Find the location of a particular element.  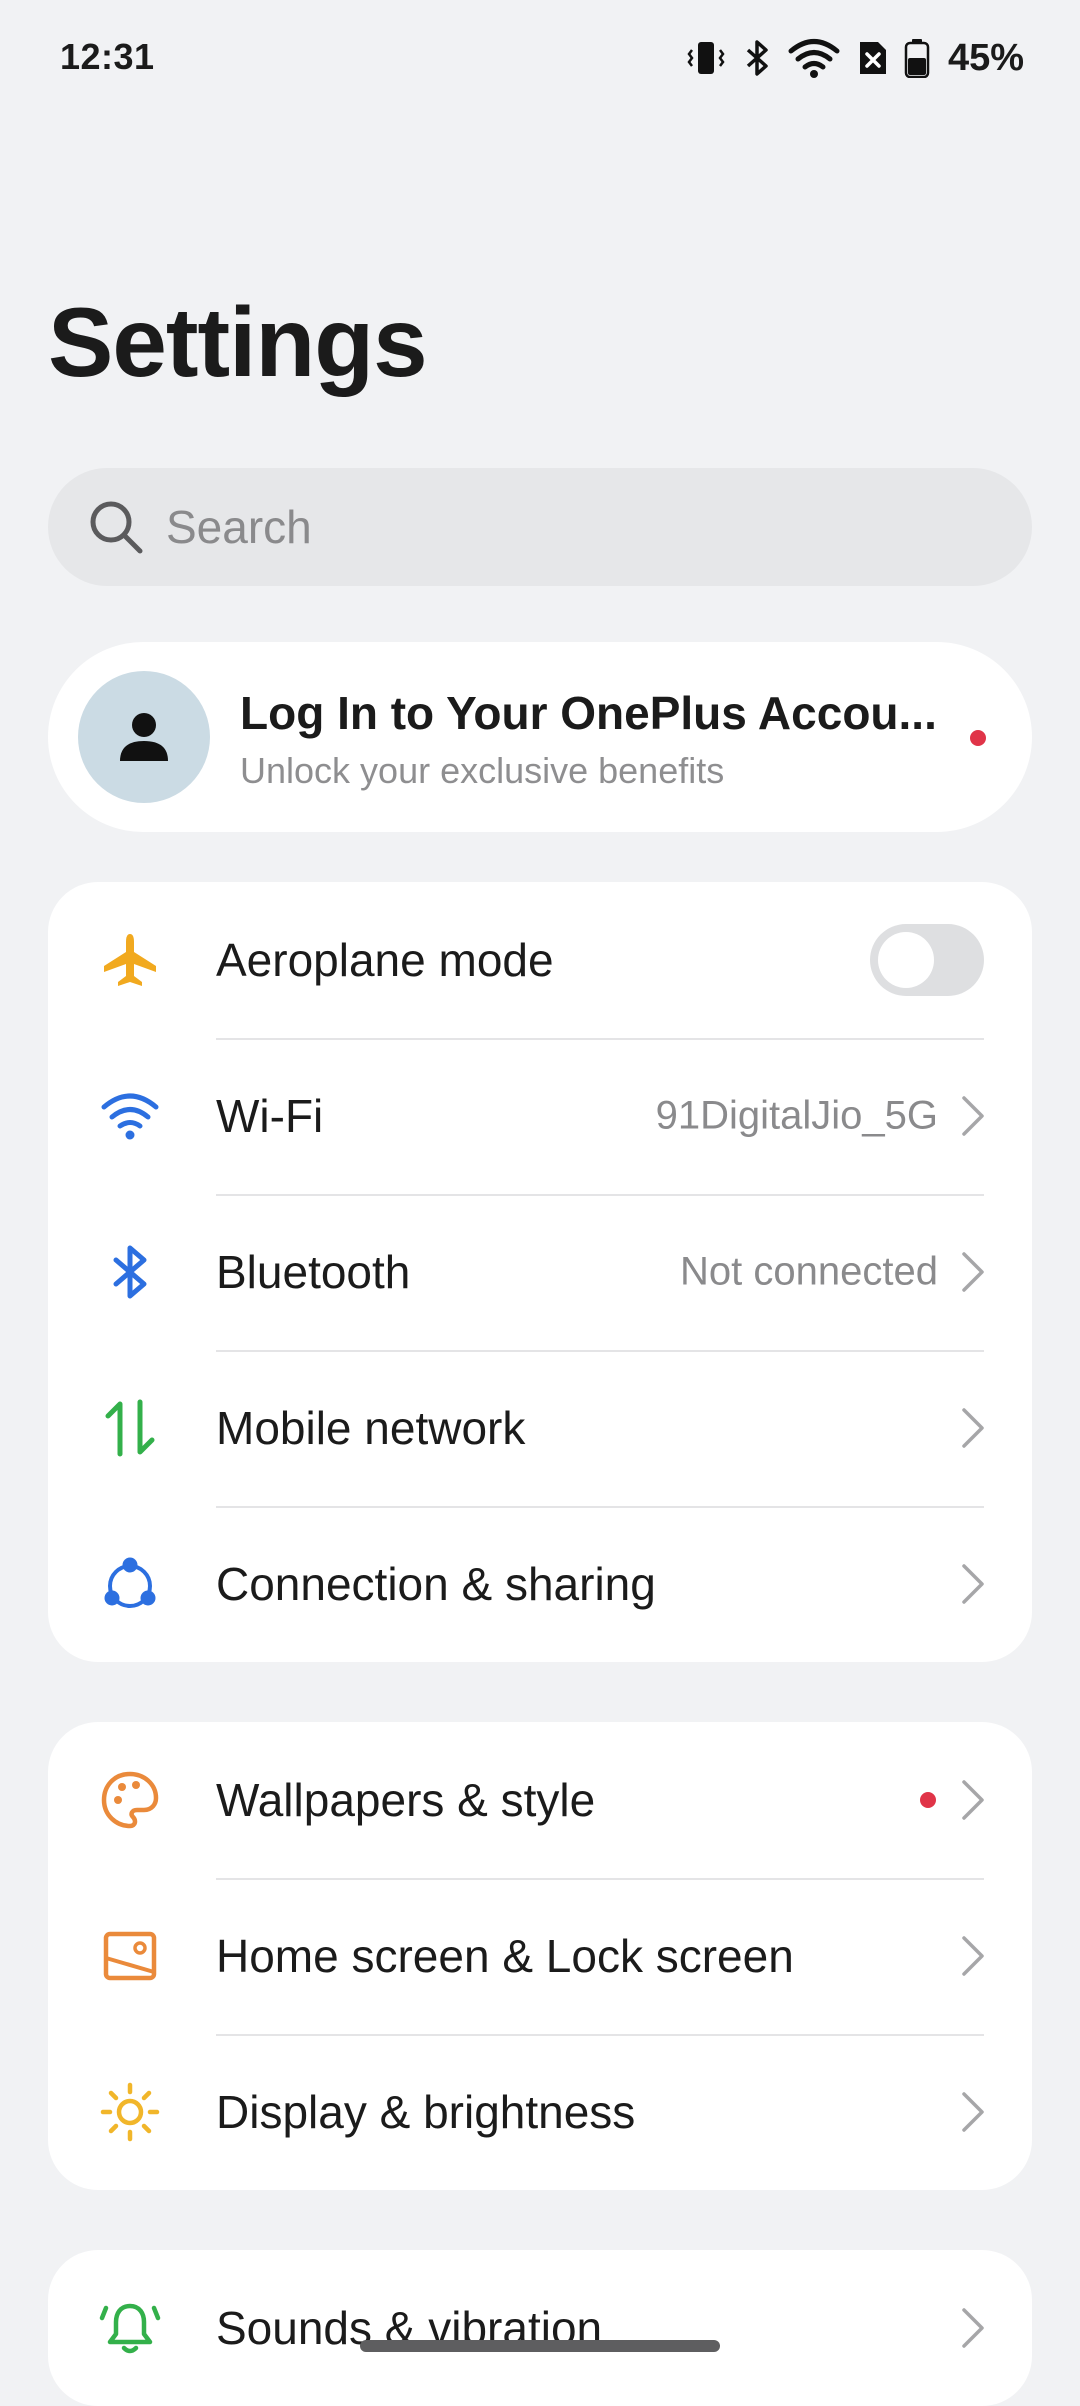

avatar is located at coordinates (144, 737).